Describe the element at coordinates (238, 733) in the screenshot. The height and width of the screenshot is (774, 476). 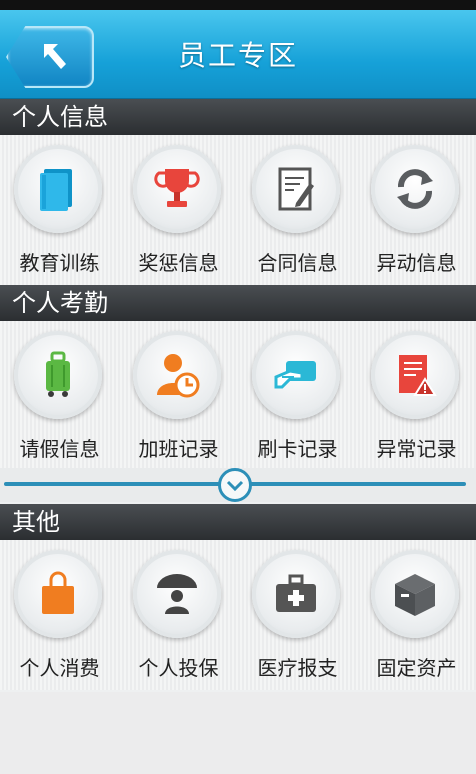
I see `empty-area` at that location.